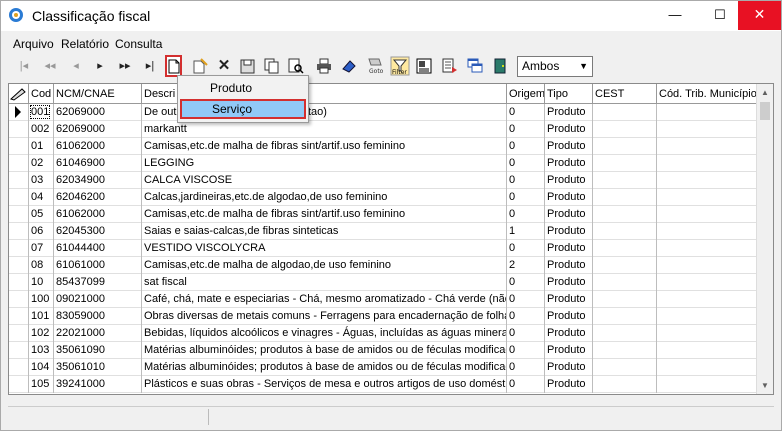 Image resolution: width=782 pixels, height=431 pixels. What do you see at coordinates (98, 248) in the screenshot?
I see `cell-ncm: 61044400` at bounding box center [98, 248].